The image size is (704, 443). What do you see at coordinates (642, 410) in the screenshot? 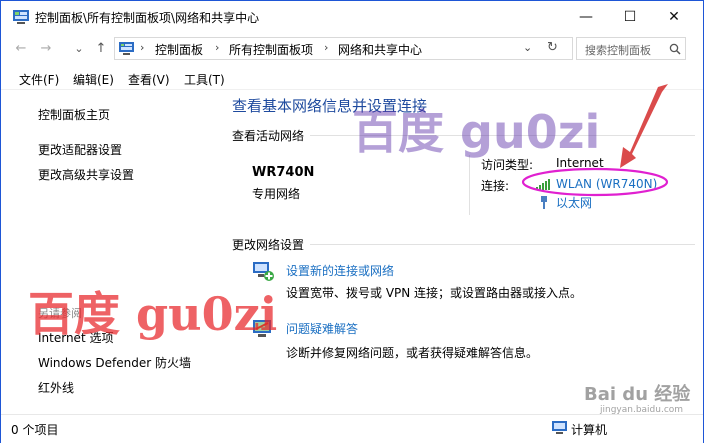
I see `baidu-url-watermark: jingyan.baidu.com` at bounding box center [642, 410].